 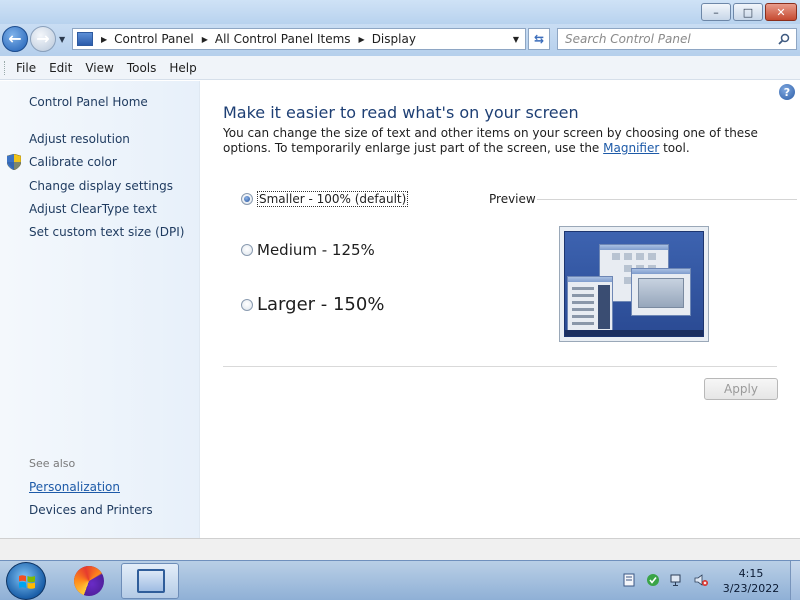 What do you see at coordinates (512, 199) in the screenshot?
I see `preview-label: Preview` at bounding box center [512, 199].